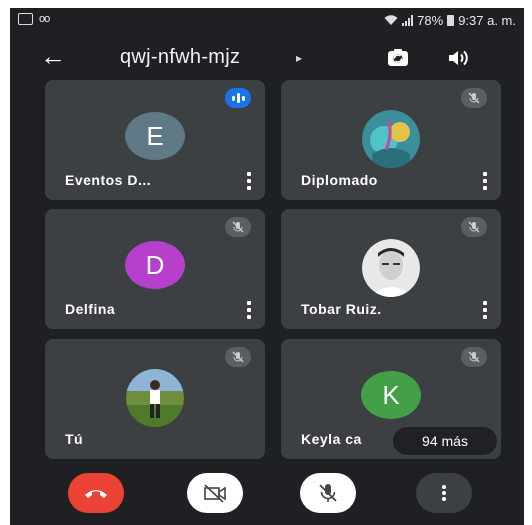 This screenshot has height=525, width=532. I want to click on battery-icon, so click(451, 20).